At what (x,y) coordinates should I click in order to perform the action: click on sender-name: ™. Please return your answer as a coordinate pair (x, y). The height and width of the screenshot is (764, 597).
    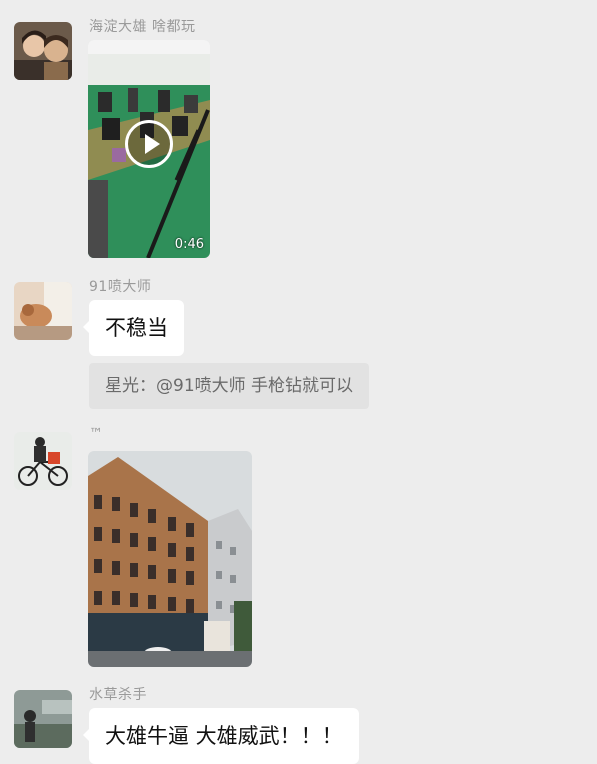
    Looking at the image, I should click on (96, 434).